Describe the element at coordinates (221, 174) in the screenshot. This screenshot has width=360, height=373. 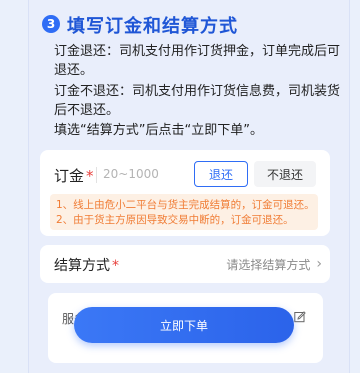
I see `refund-option-button: 退还` at that location.